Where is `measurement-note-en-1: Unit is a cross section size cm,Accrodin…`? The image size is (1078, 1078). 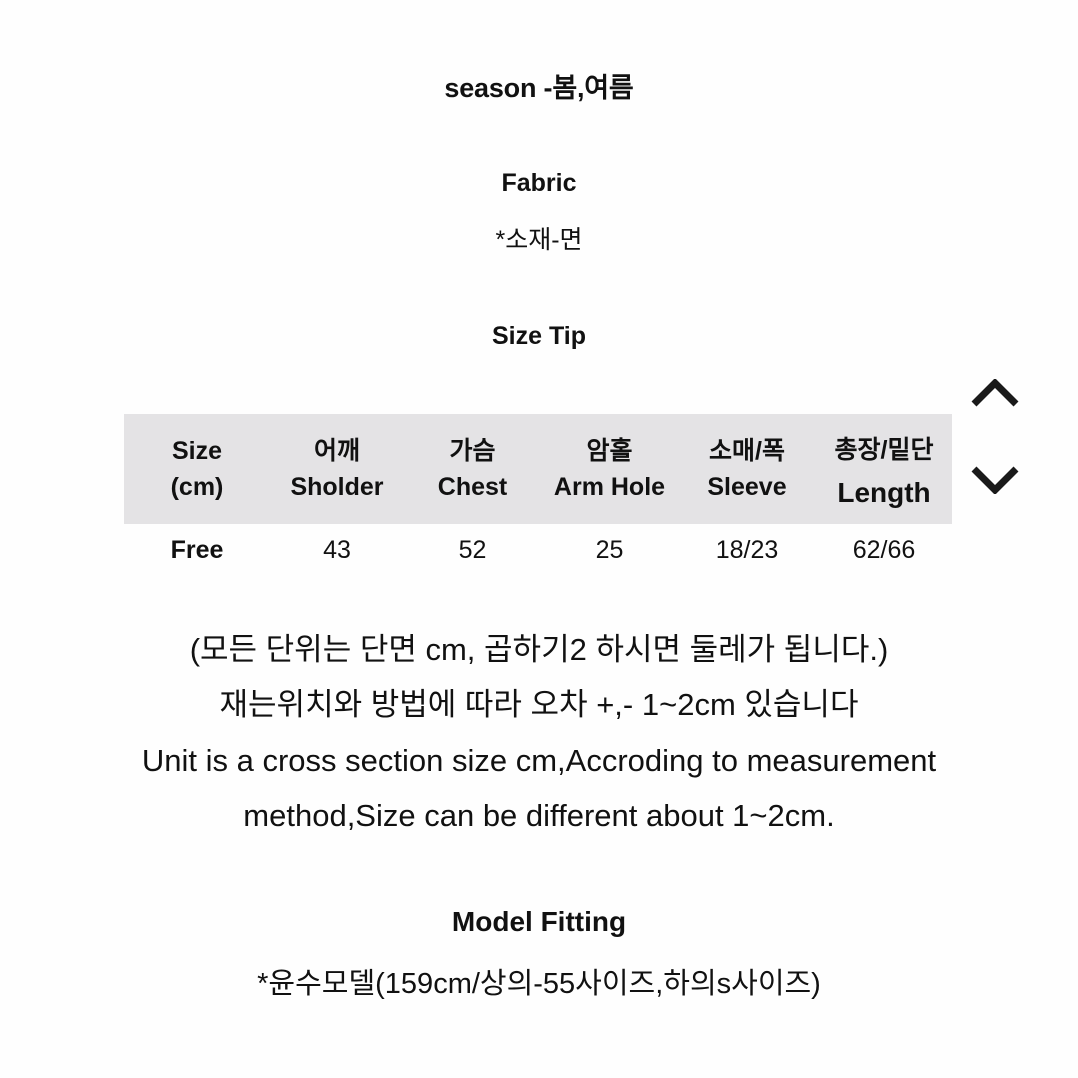
measurement-note-en-1: Unit is a cross section size cm,Accrodin… is located at coordinates (539, 760).